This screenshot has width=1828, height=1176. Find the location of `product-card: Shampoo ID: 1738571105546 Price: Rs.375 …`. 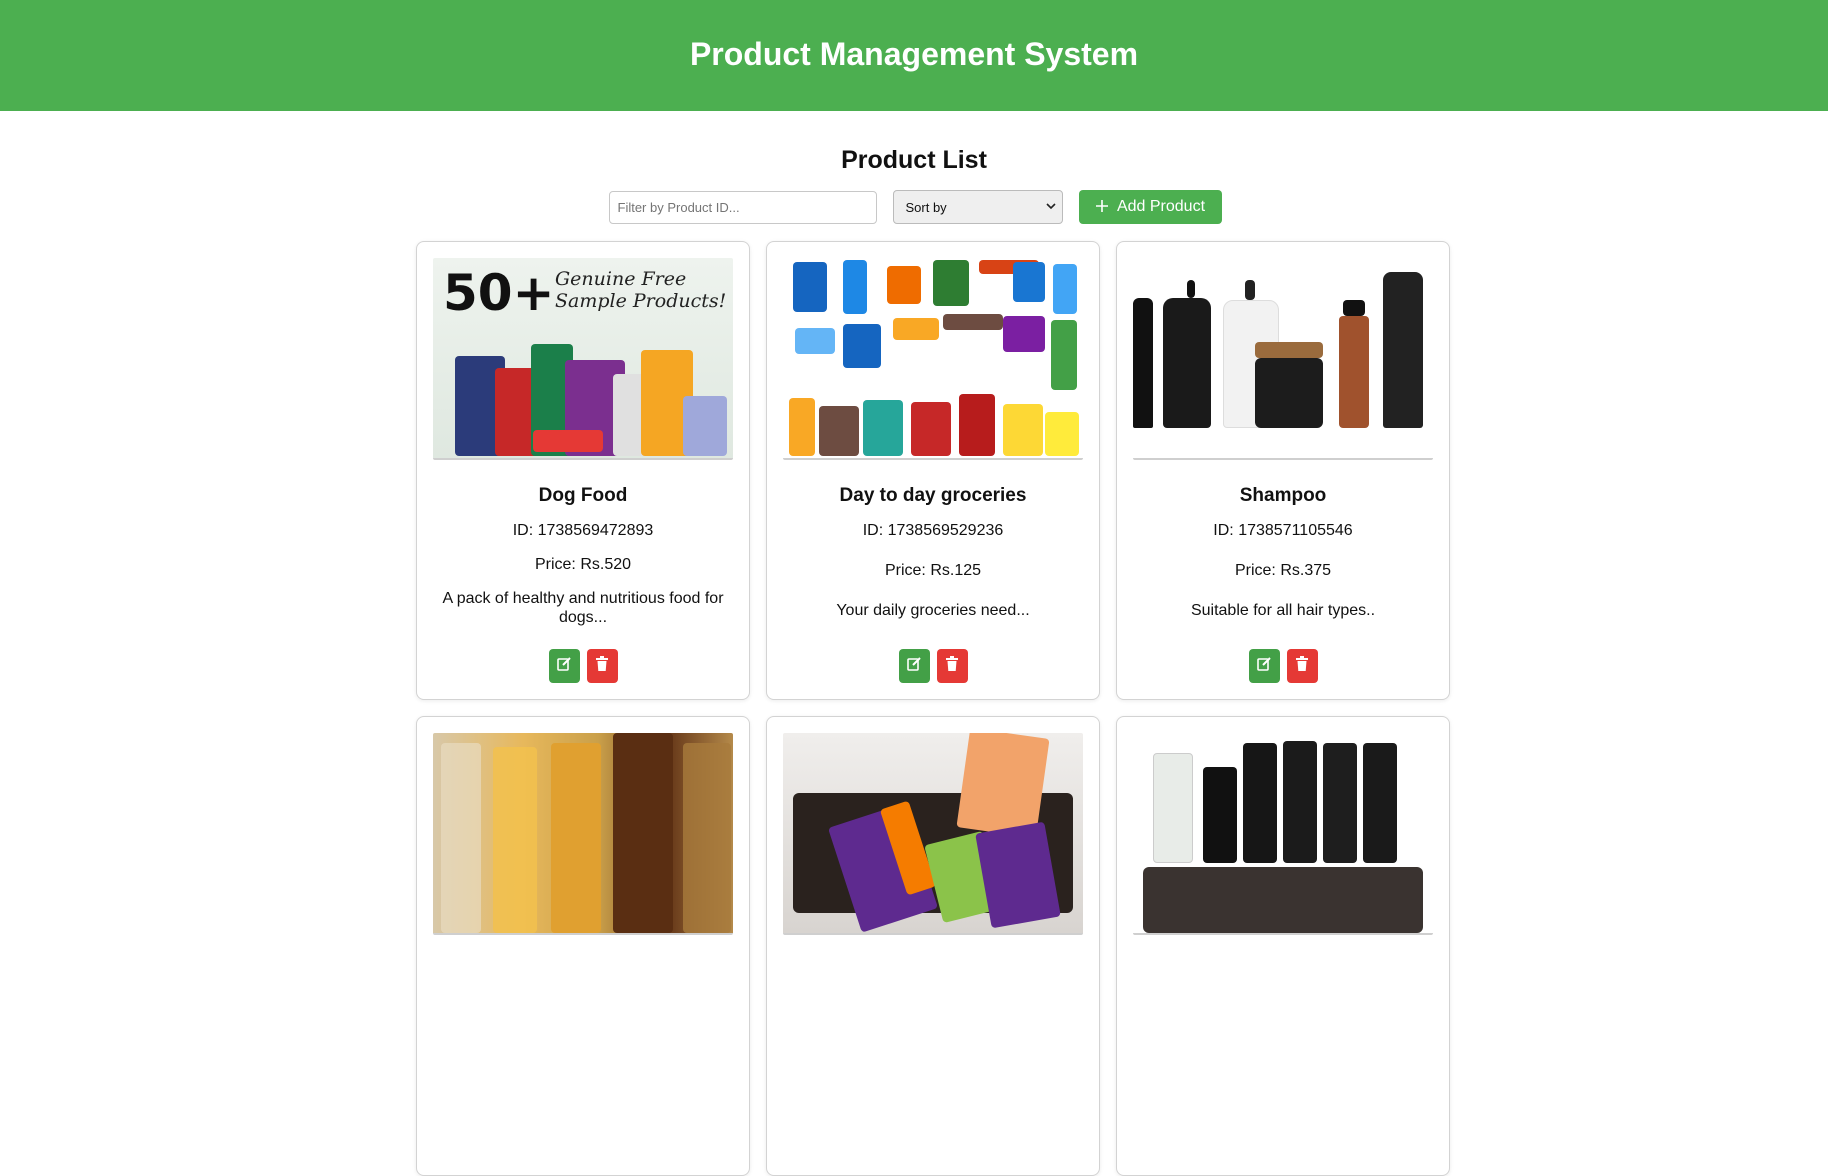

product-card: Shampoo ID: 1738571105546 Price: Rs.375 … is located at coordinates (1283, 470).